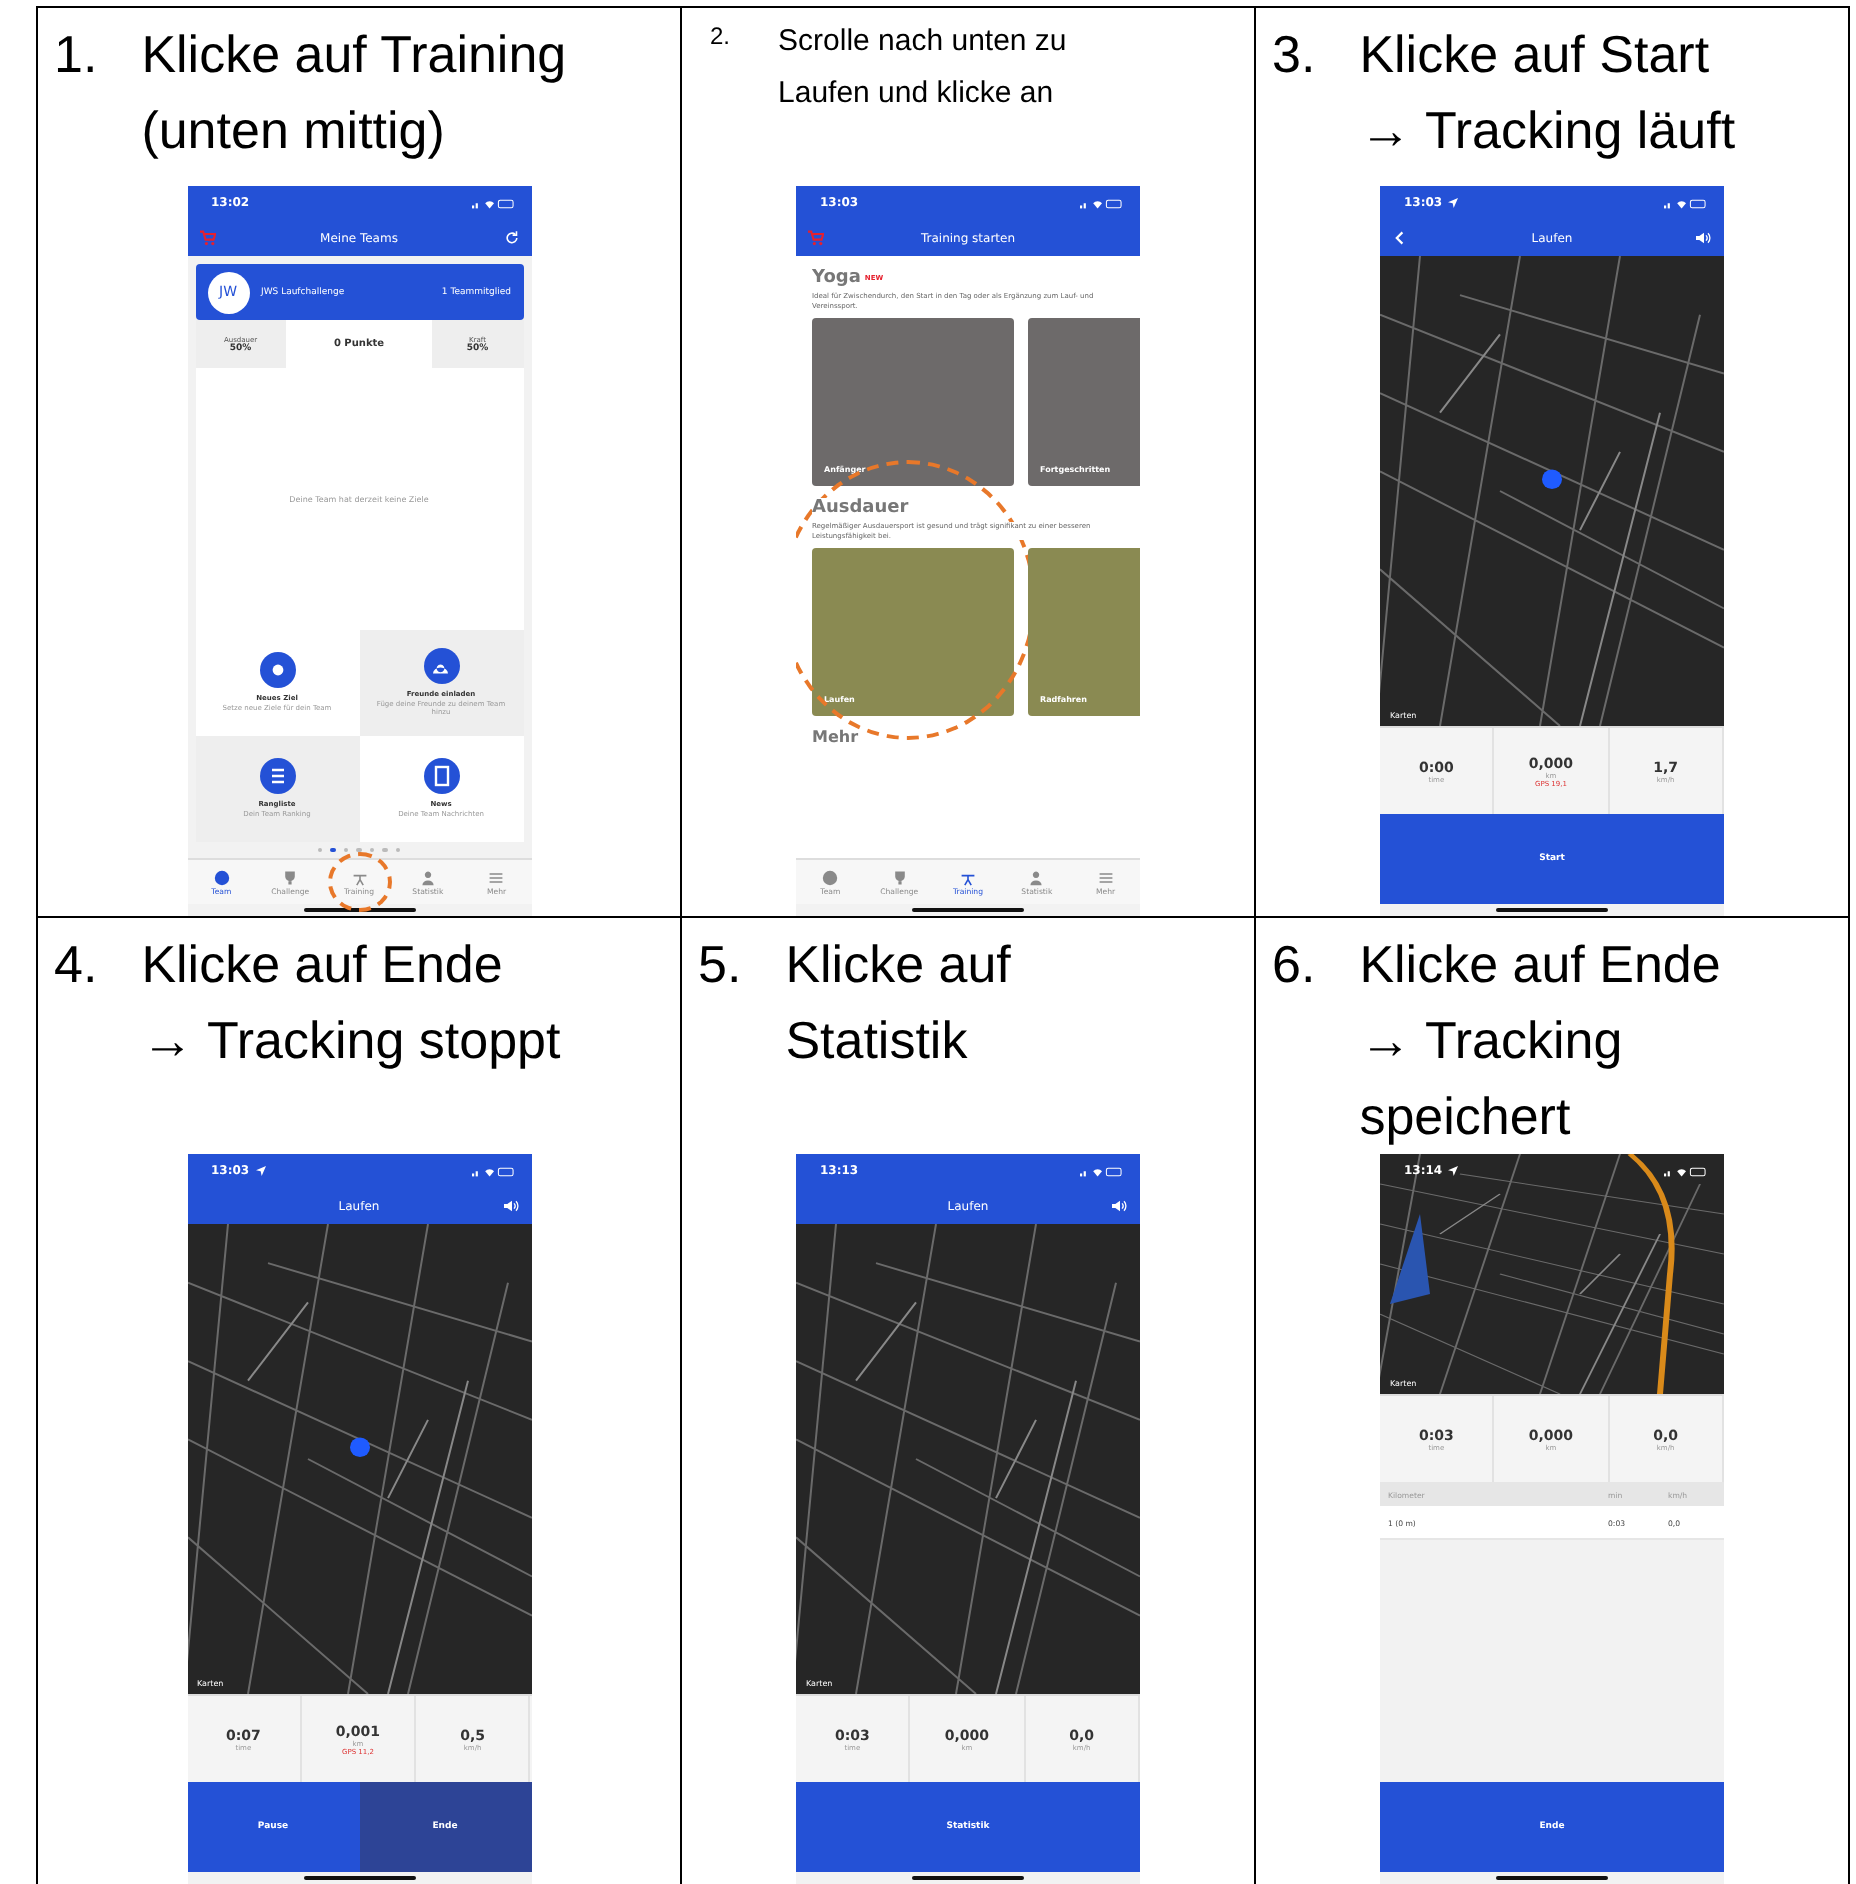 The width and height of the screenshot is (1856, 1884). Describe the element at coordinates (1294, 965) in the screenshot. I see `step-number: 6.` at that location.